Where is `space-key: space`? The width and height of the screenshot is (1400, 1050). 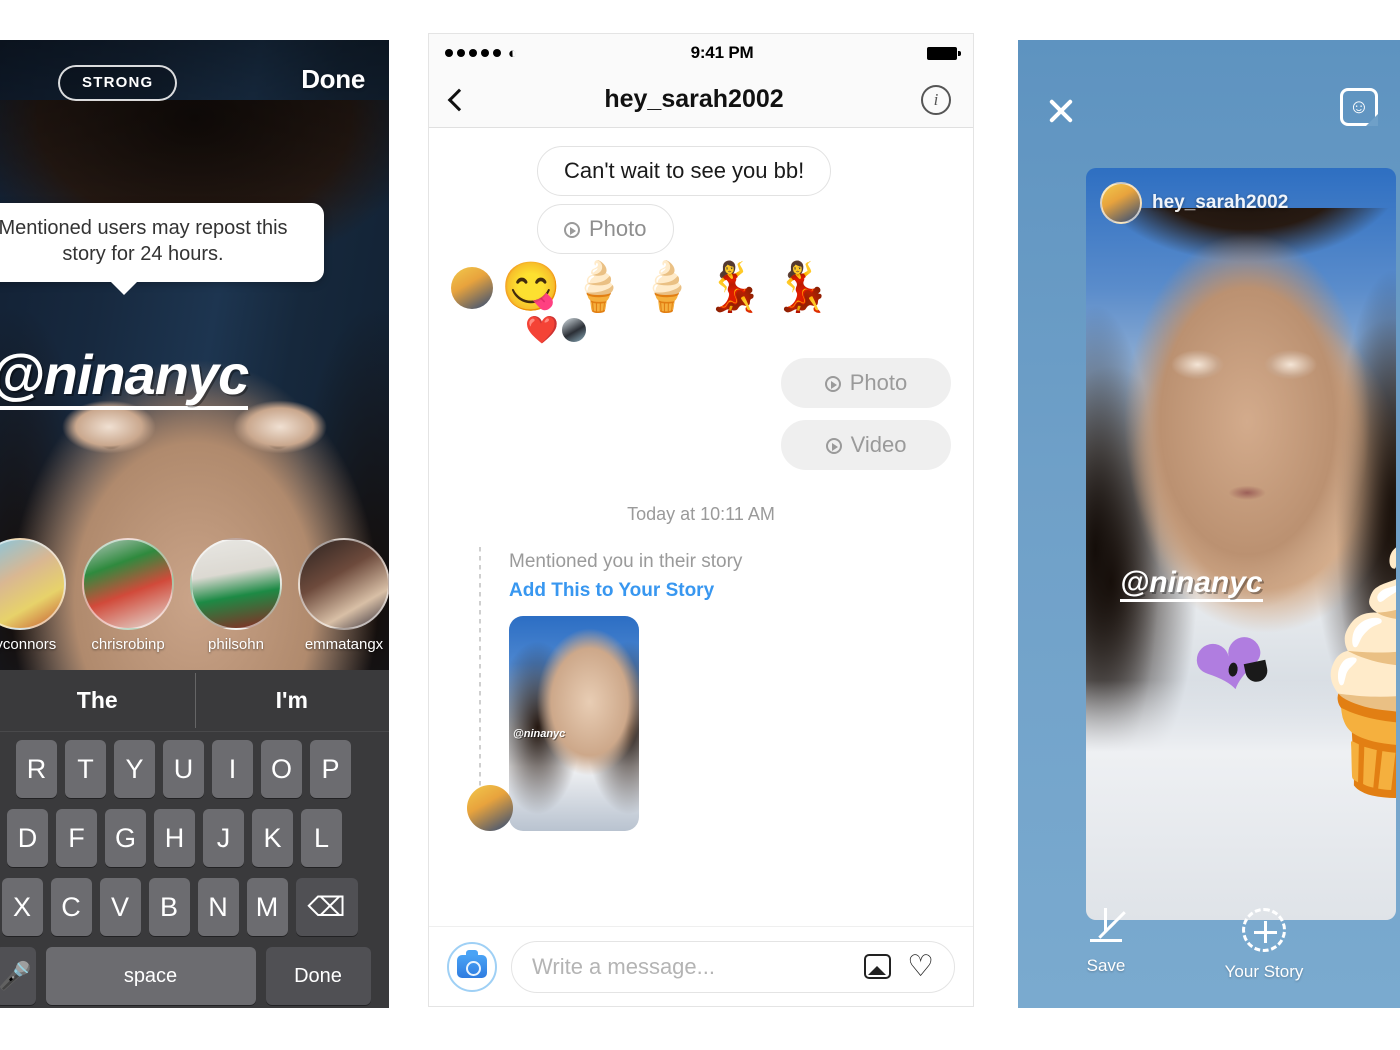 space-key: space is located at coordinates (150, 976).